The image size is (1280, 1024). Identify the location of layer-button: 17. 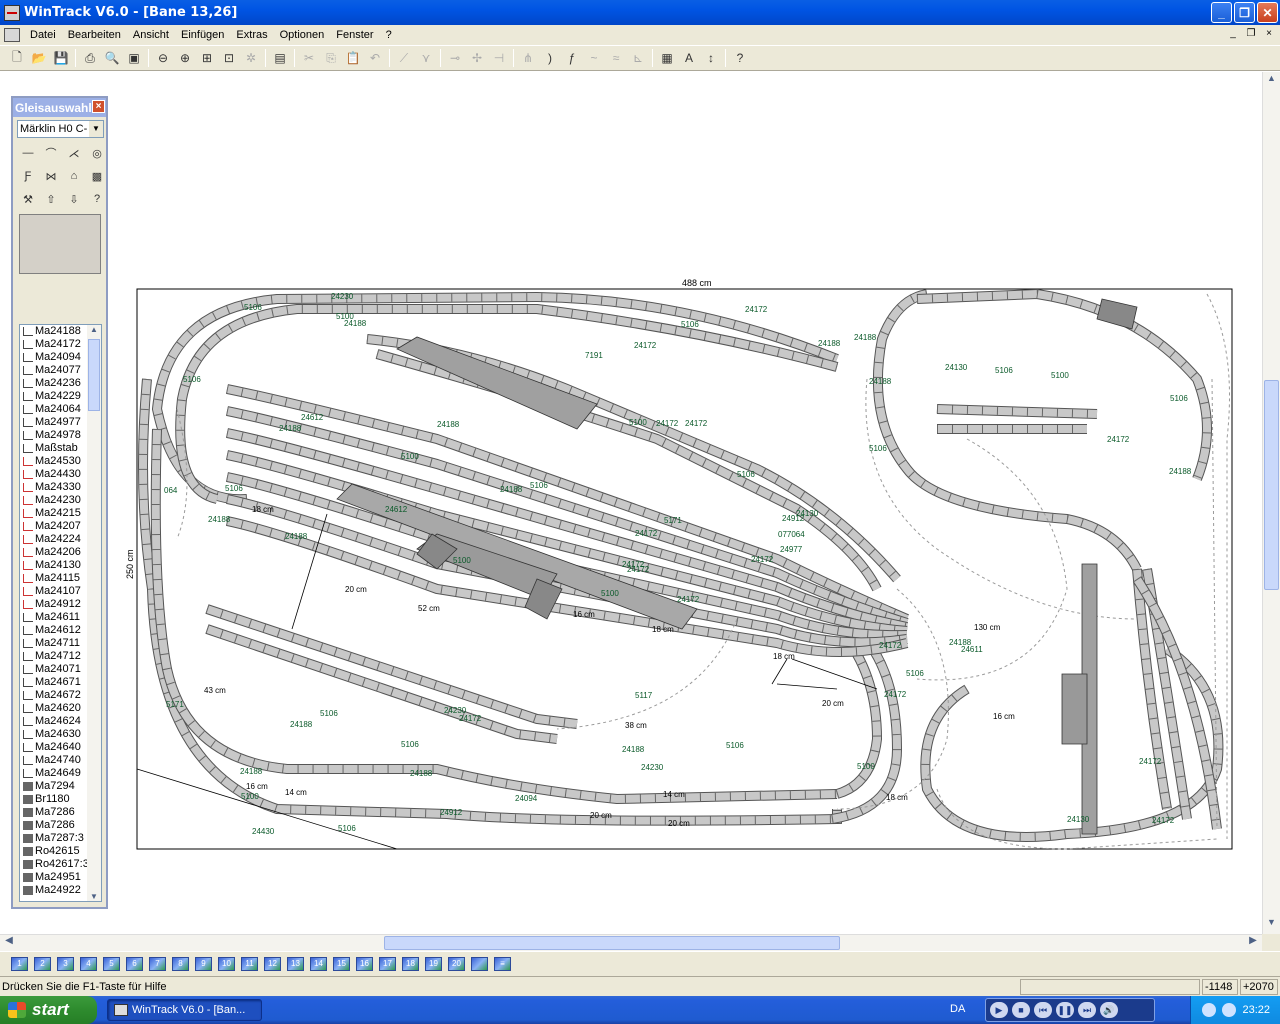
(387, 964).